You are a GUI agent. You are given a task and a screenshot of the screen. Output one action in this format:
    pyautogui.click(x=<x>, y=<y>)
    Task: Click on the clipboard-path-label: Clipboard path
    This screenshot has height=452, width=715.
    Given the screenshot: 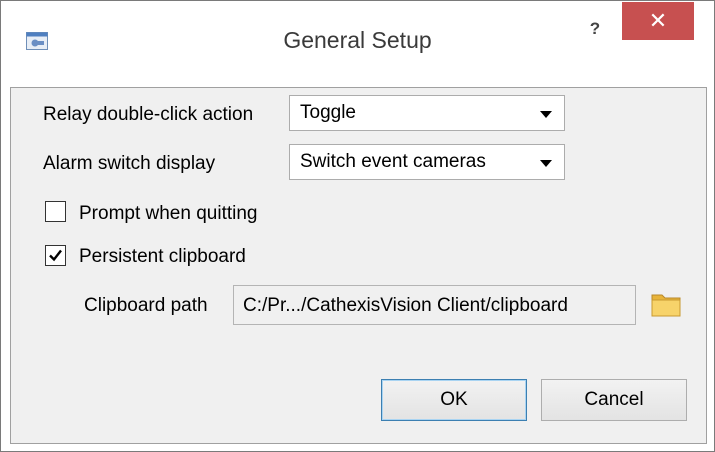 What is the action you would take?
    pyautogui.click(x=146, y=305)
    